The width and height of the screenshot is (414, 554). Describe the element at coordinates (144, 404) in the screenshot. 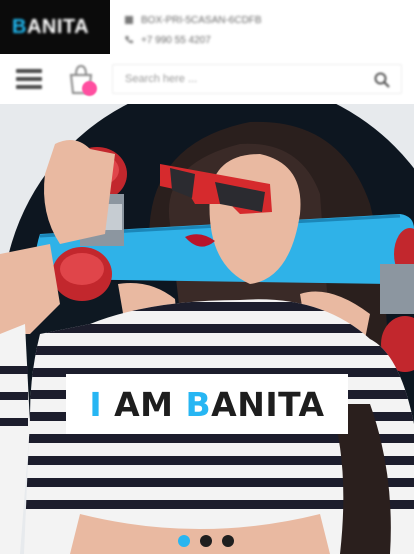

I see `hero-title-mid: AM` at that location.